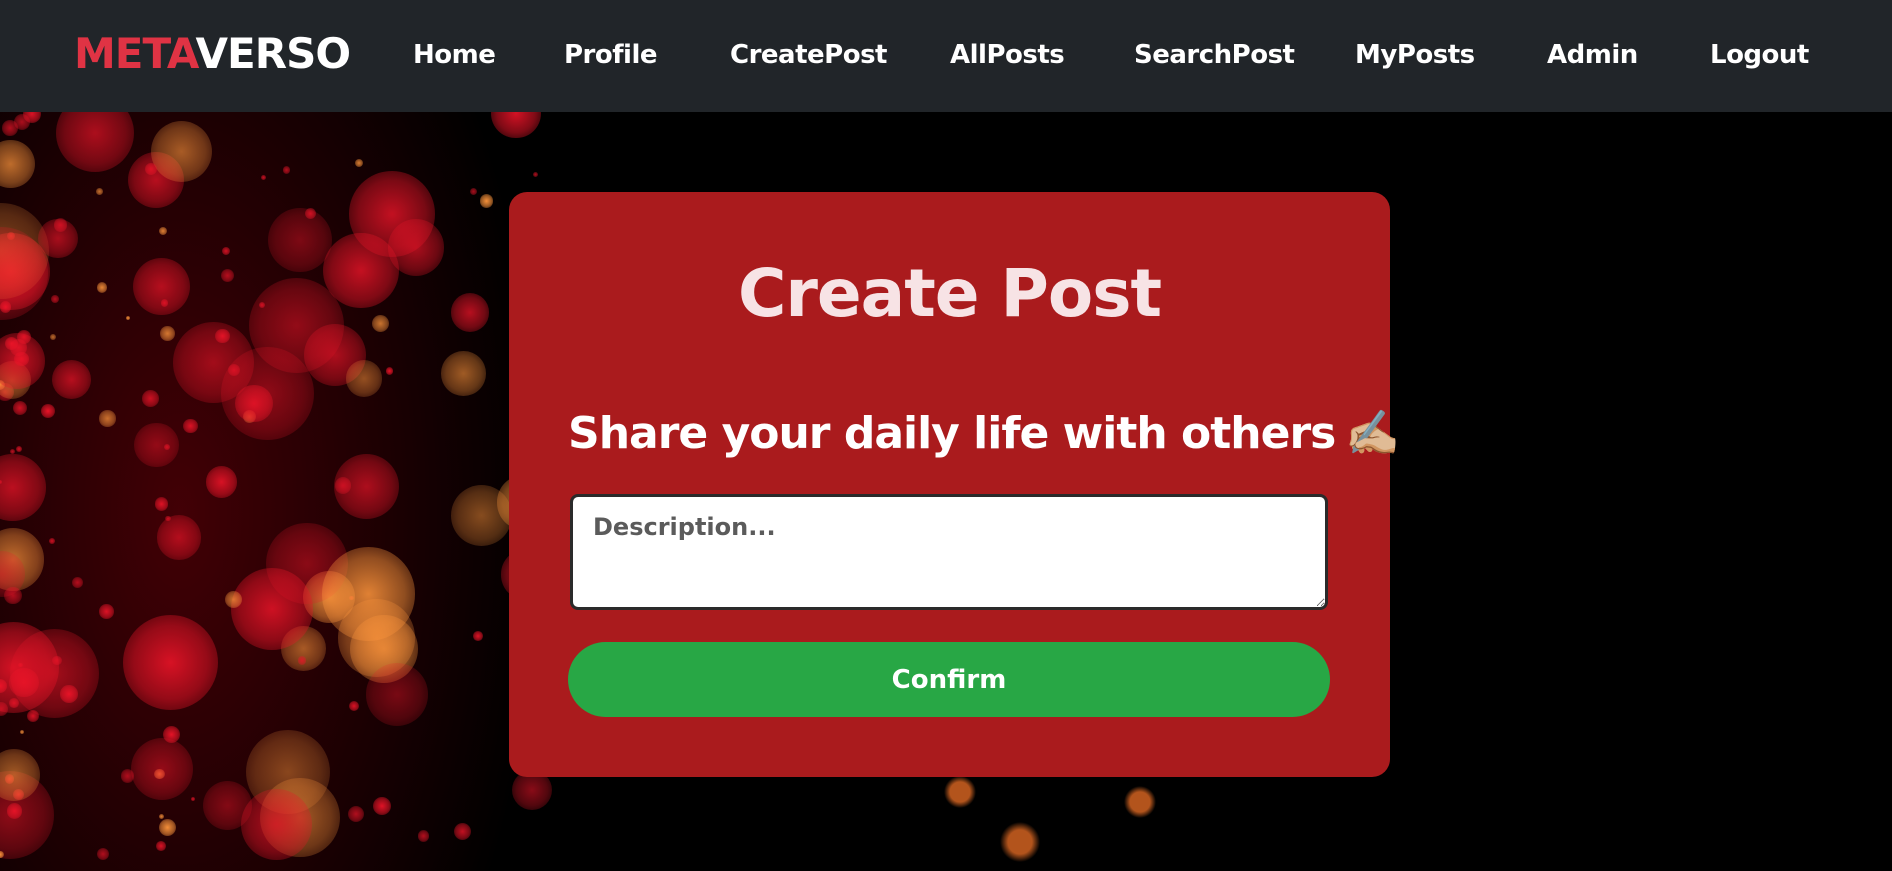  I want to click on nav-searchpost: SearchPost, so click(1214, 55).